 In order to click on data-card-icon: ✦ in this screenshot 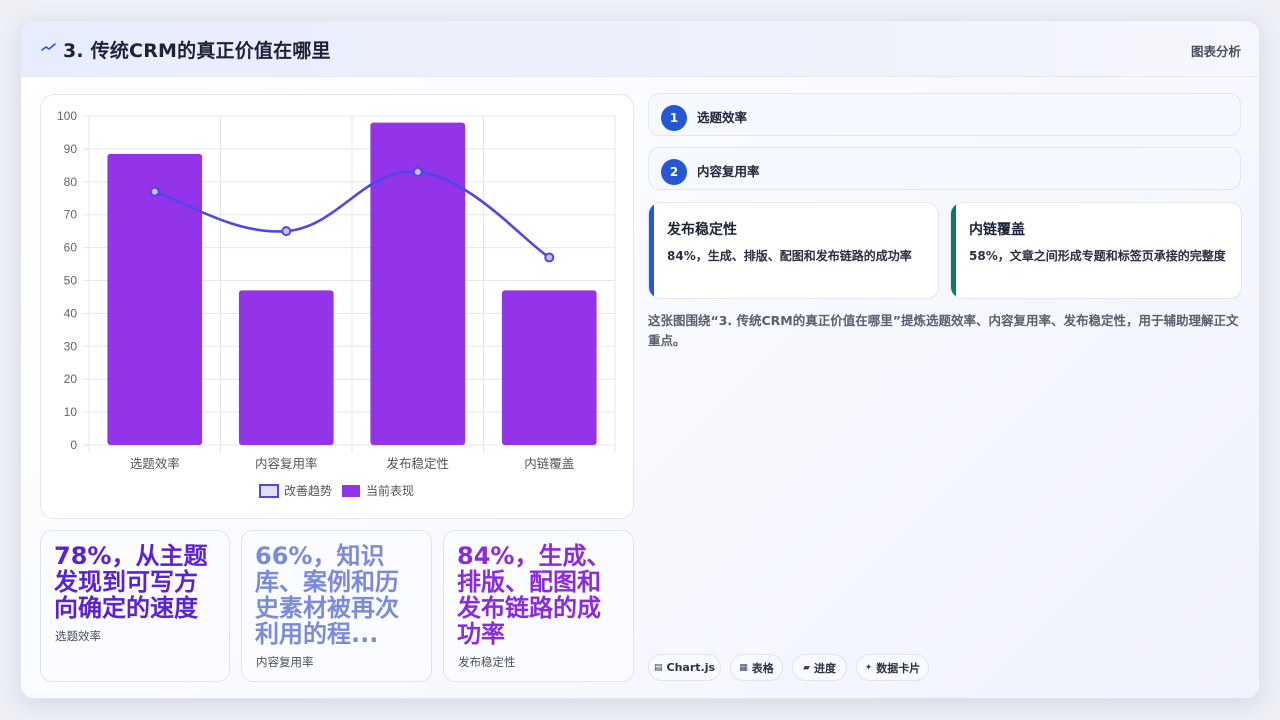, I will do `click(868, 667)`.